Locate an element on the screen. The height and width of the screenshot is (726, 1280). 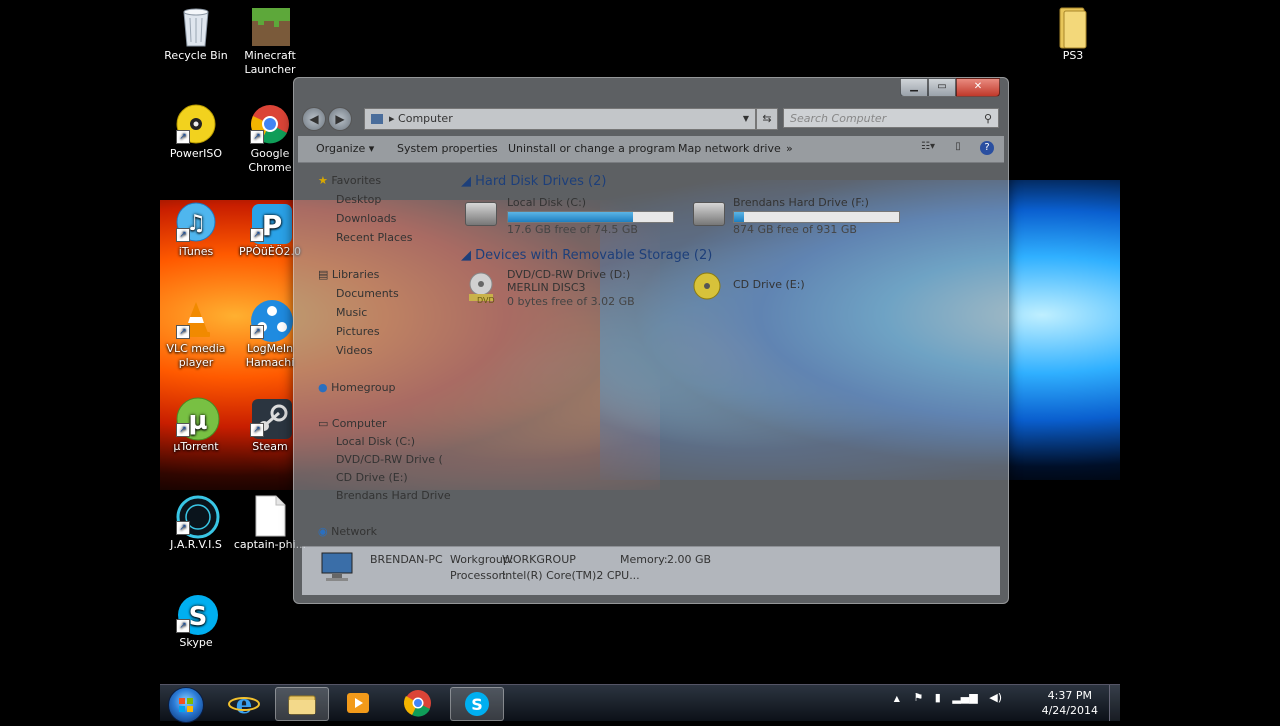
maximize-button: ▭ is located at coordinates (942, 87).